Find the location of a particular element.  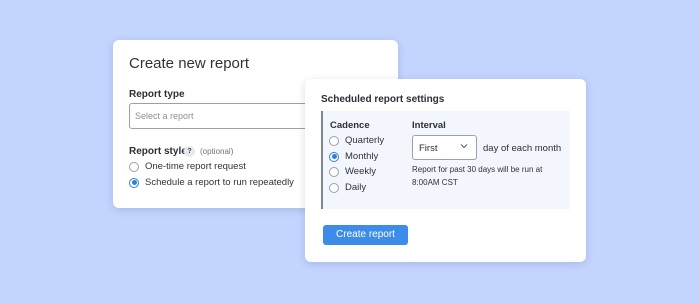

radio-one-time: One-time report request is located at coordinates (187, 166).